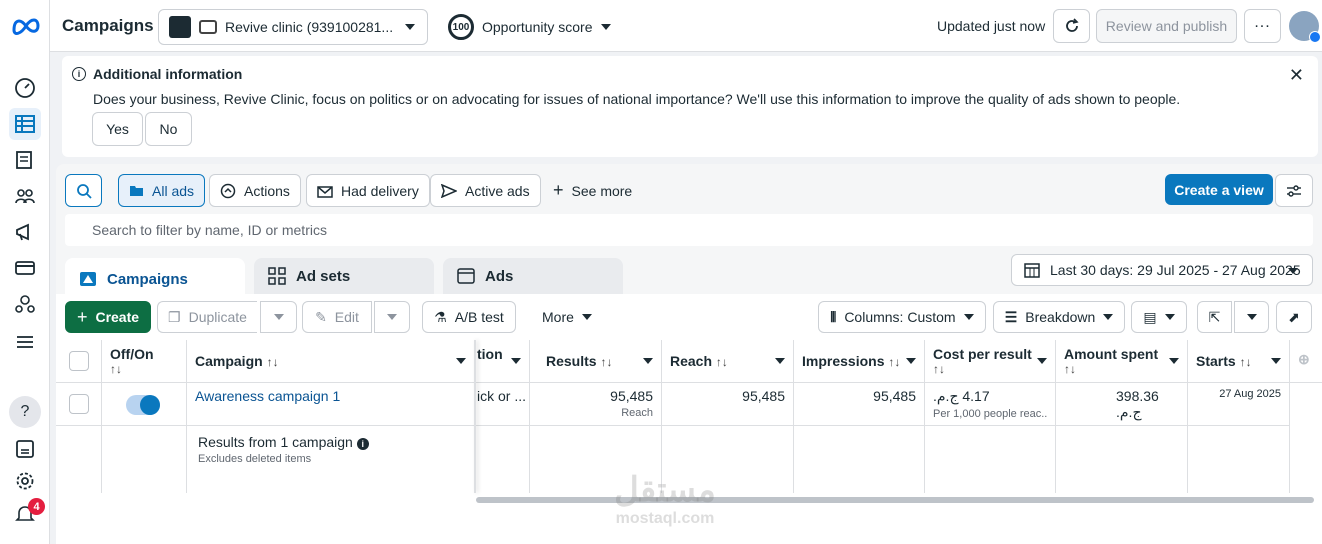  What do you see at coordinates (207, 317) in the screenshot?
I see `duplicate-button: ❐ Duplicate` at bounding box center [207, 317].